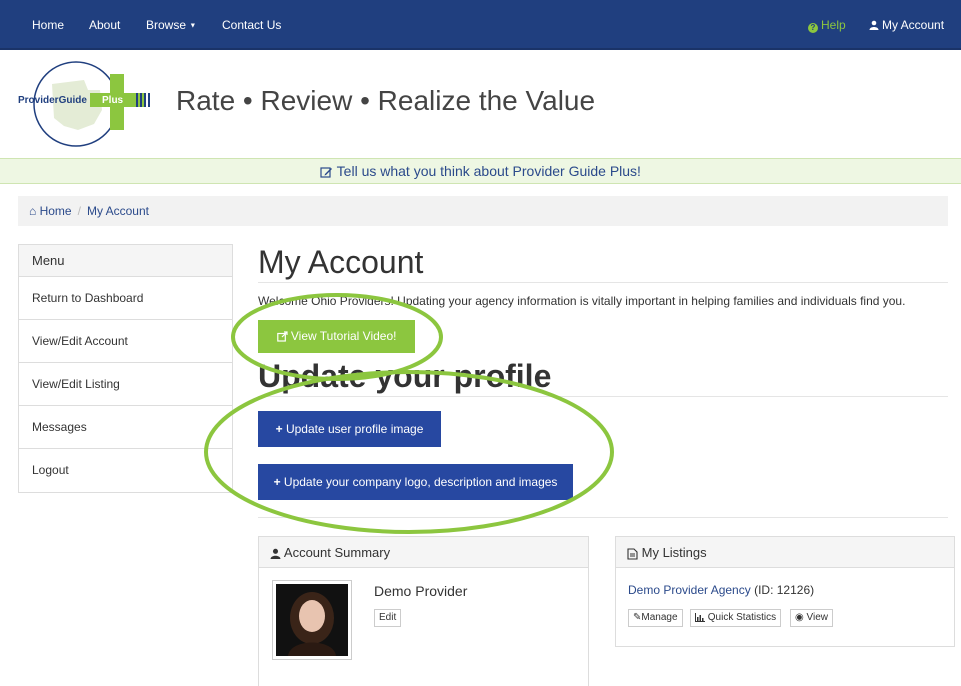  I want to click on nav-help-link: ? Help, so click(827, 25).